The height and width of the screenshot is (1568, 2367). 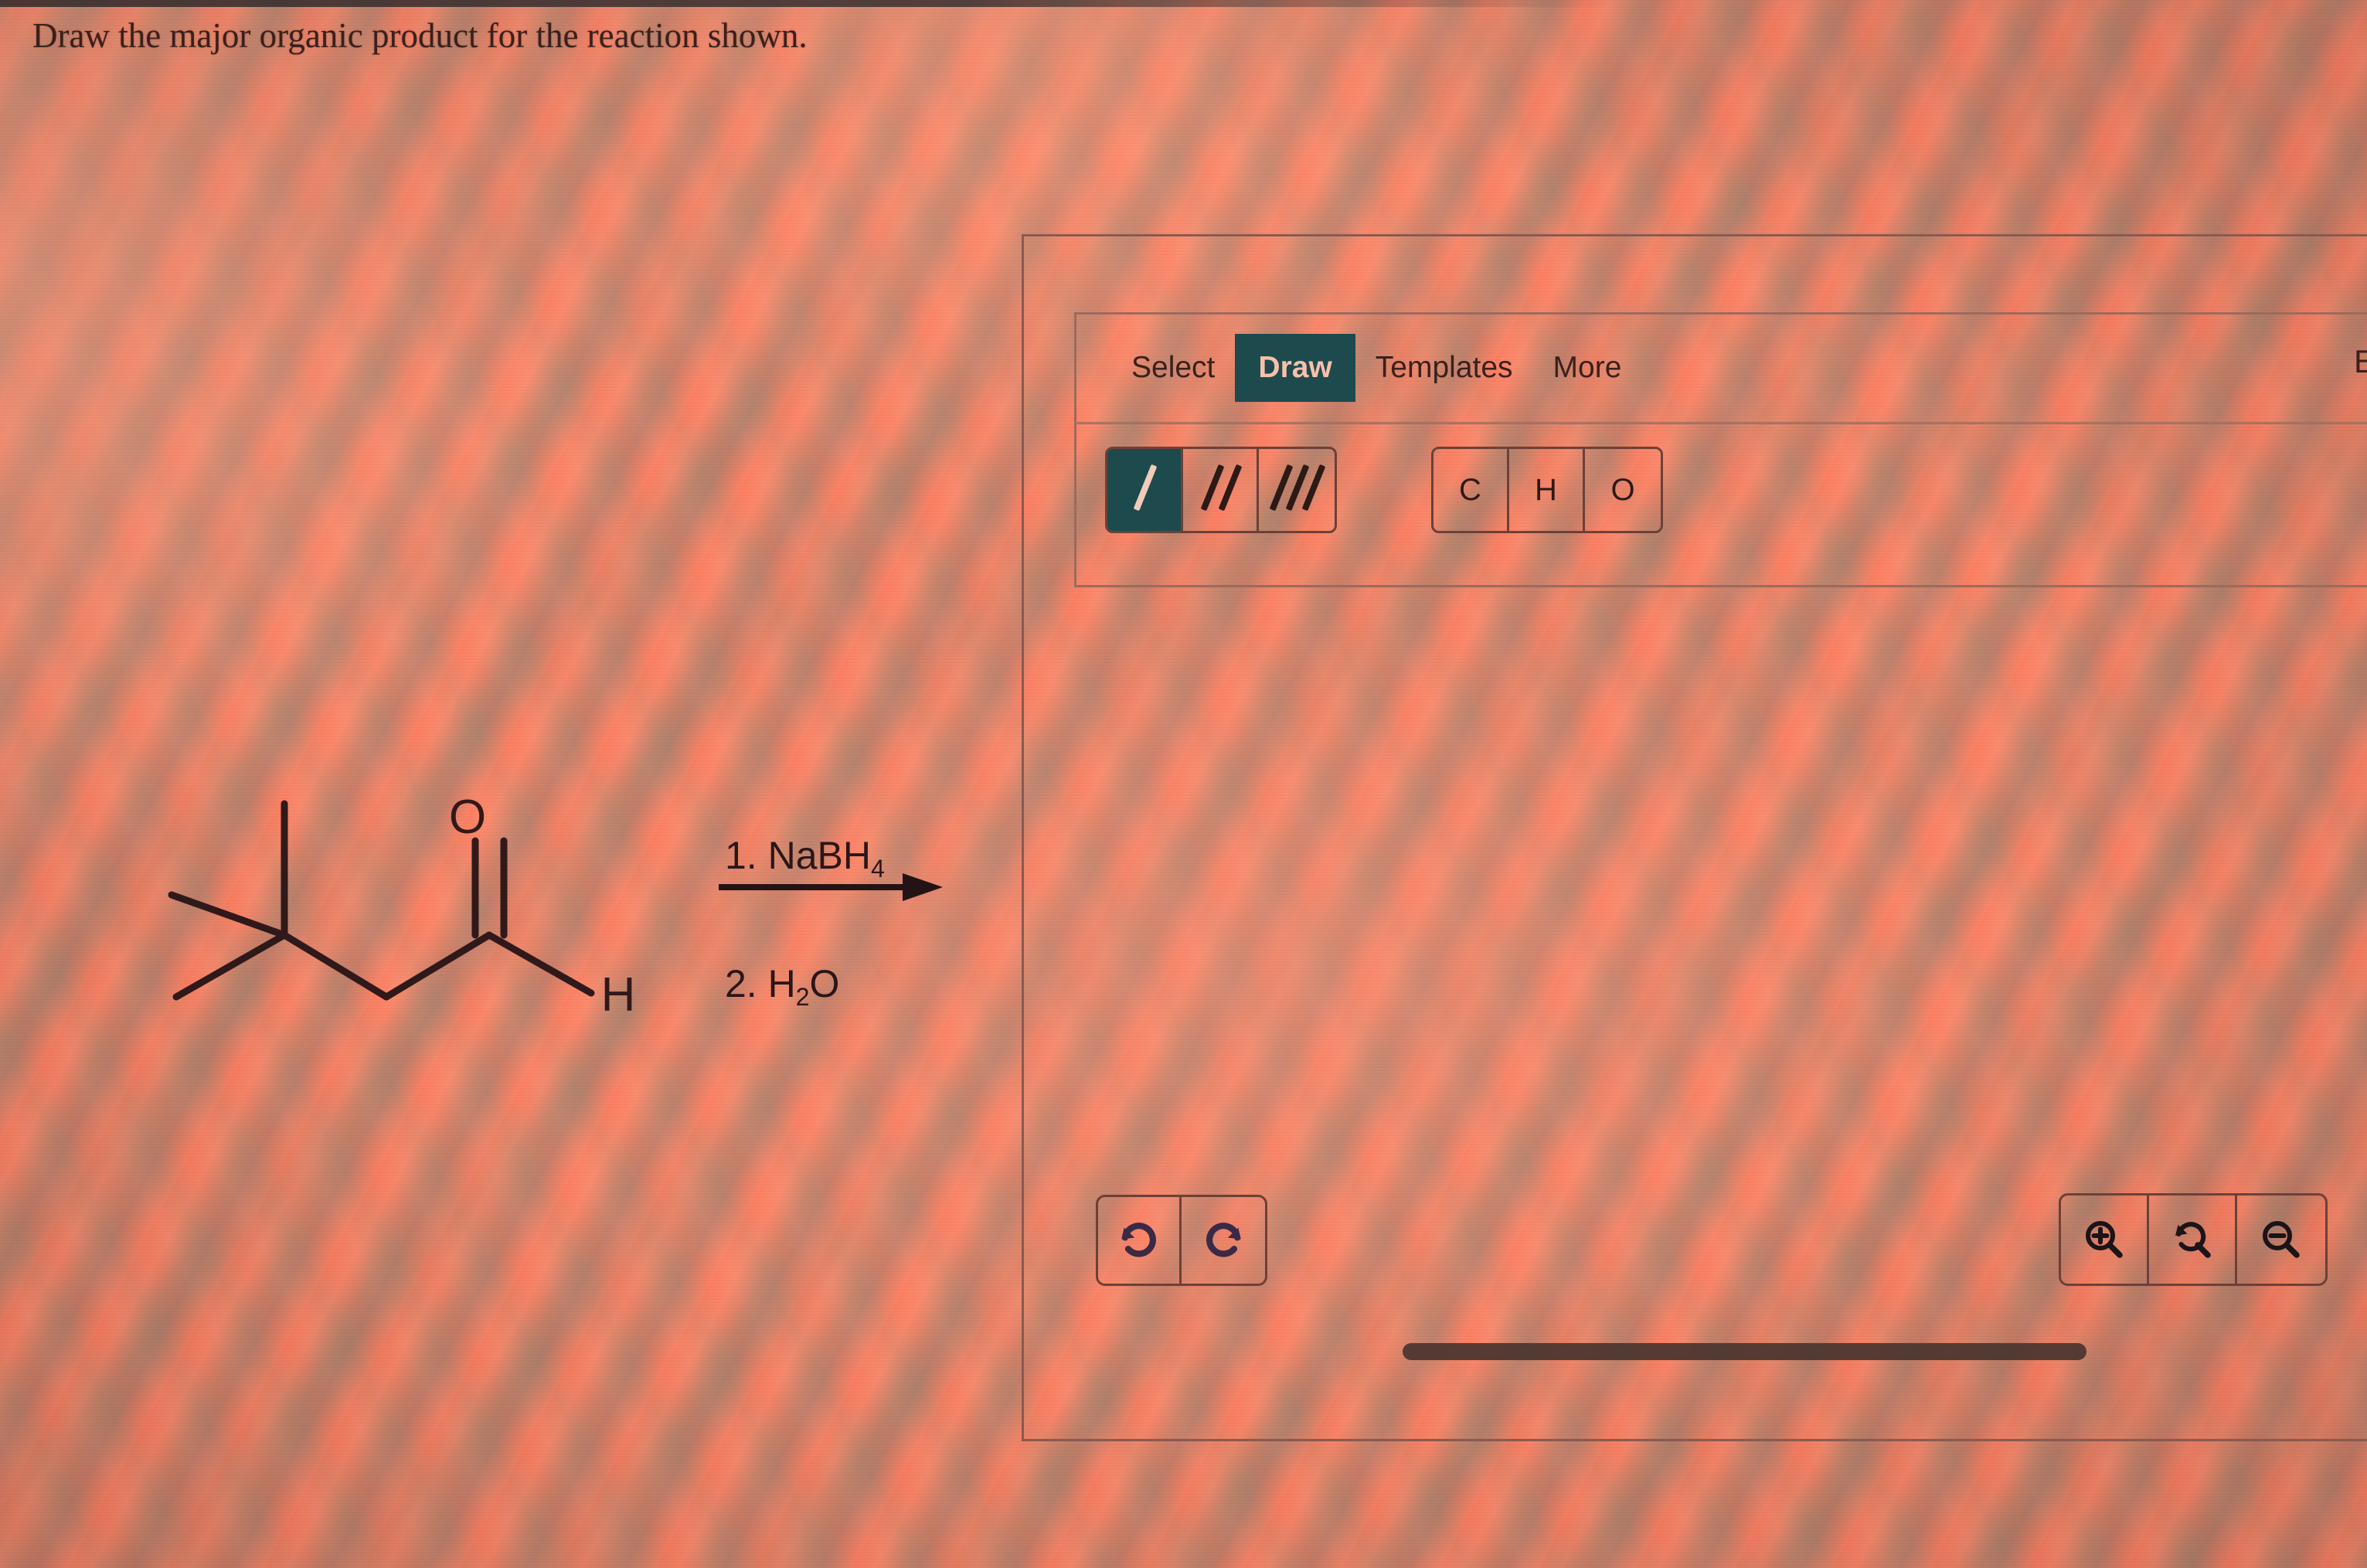 I want to click on carbon-atom-button: C, so click(x=1471, y=490).